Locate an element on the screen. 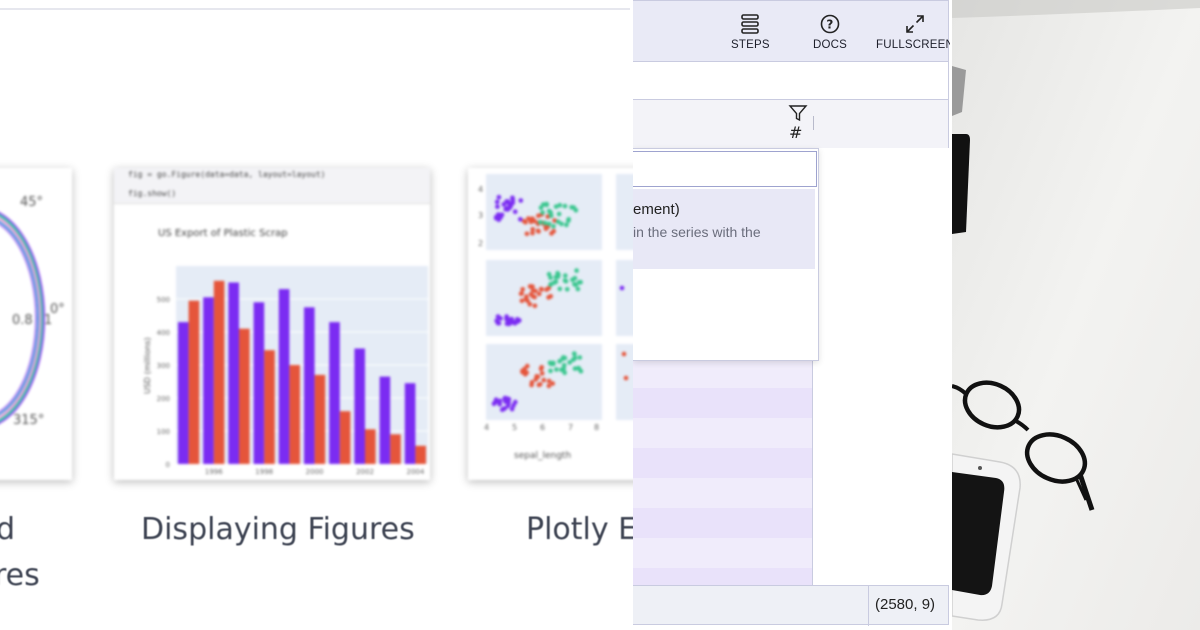  docs-button: ? DOCS is located at coordinates (830, 32).